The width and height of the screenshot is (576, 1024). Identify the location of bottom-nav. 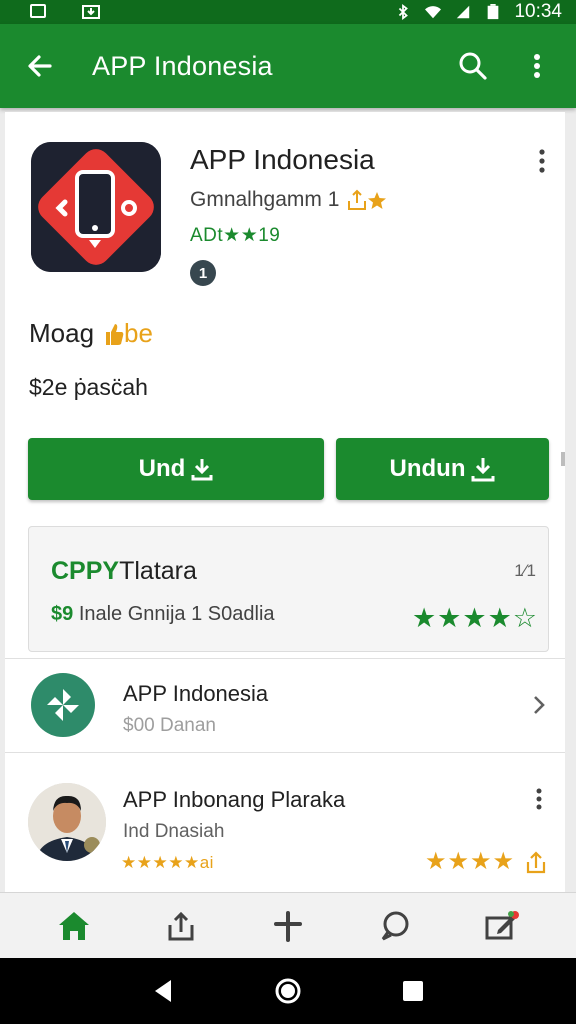
(288, 925).